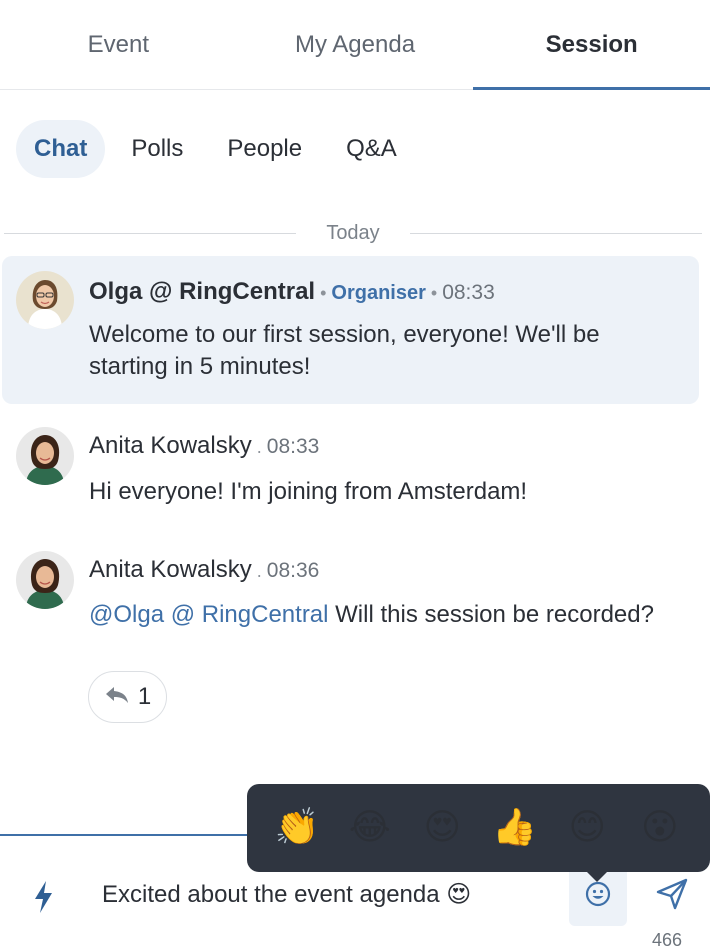 The image size is (710, 950). I want to click on emoji-smile: 😊, so click(587, 828).